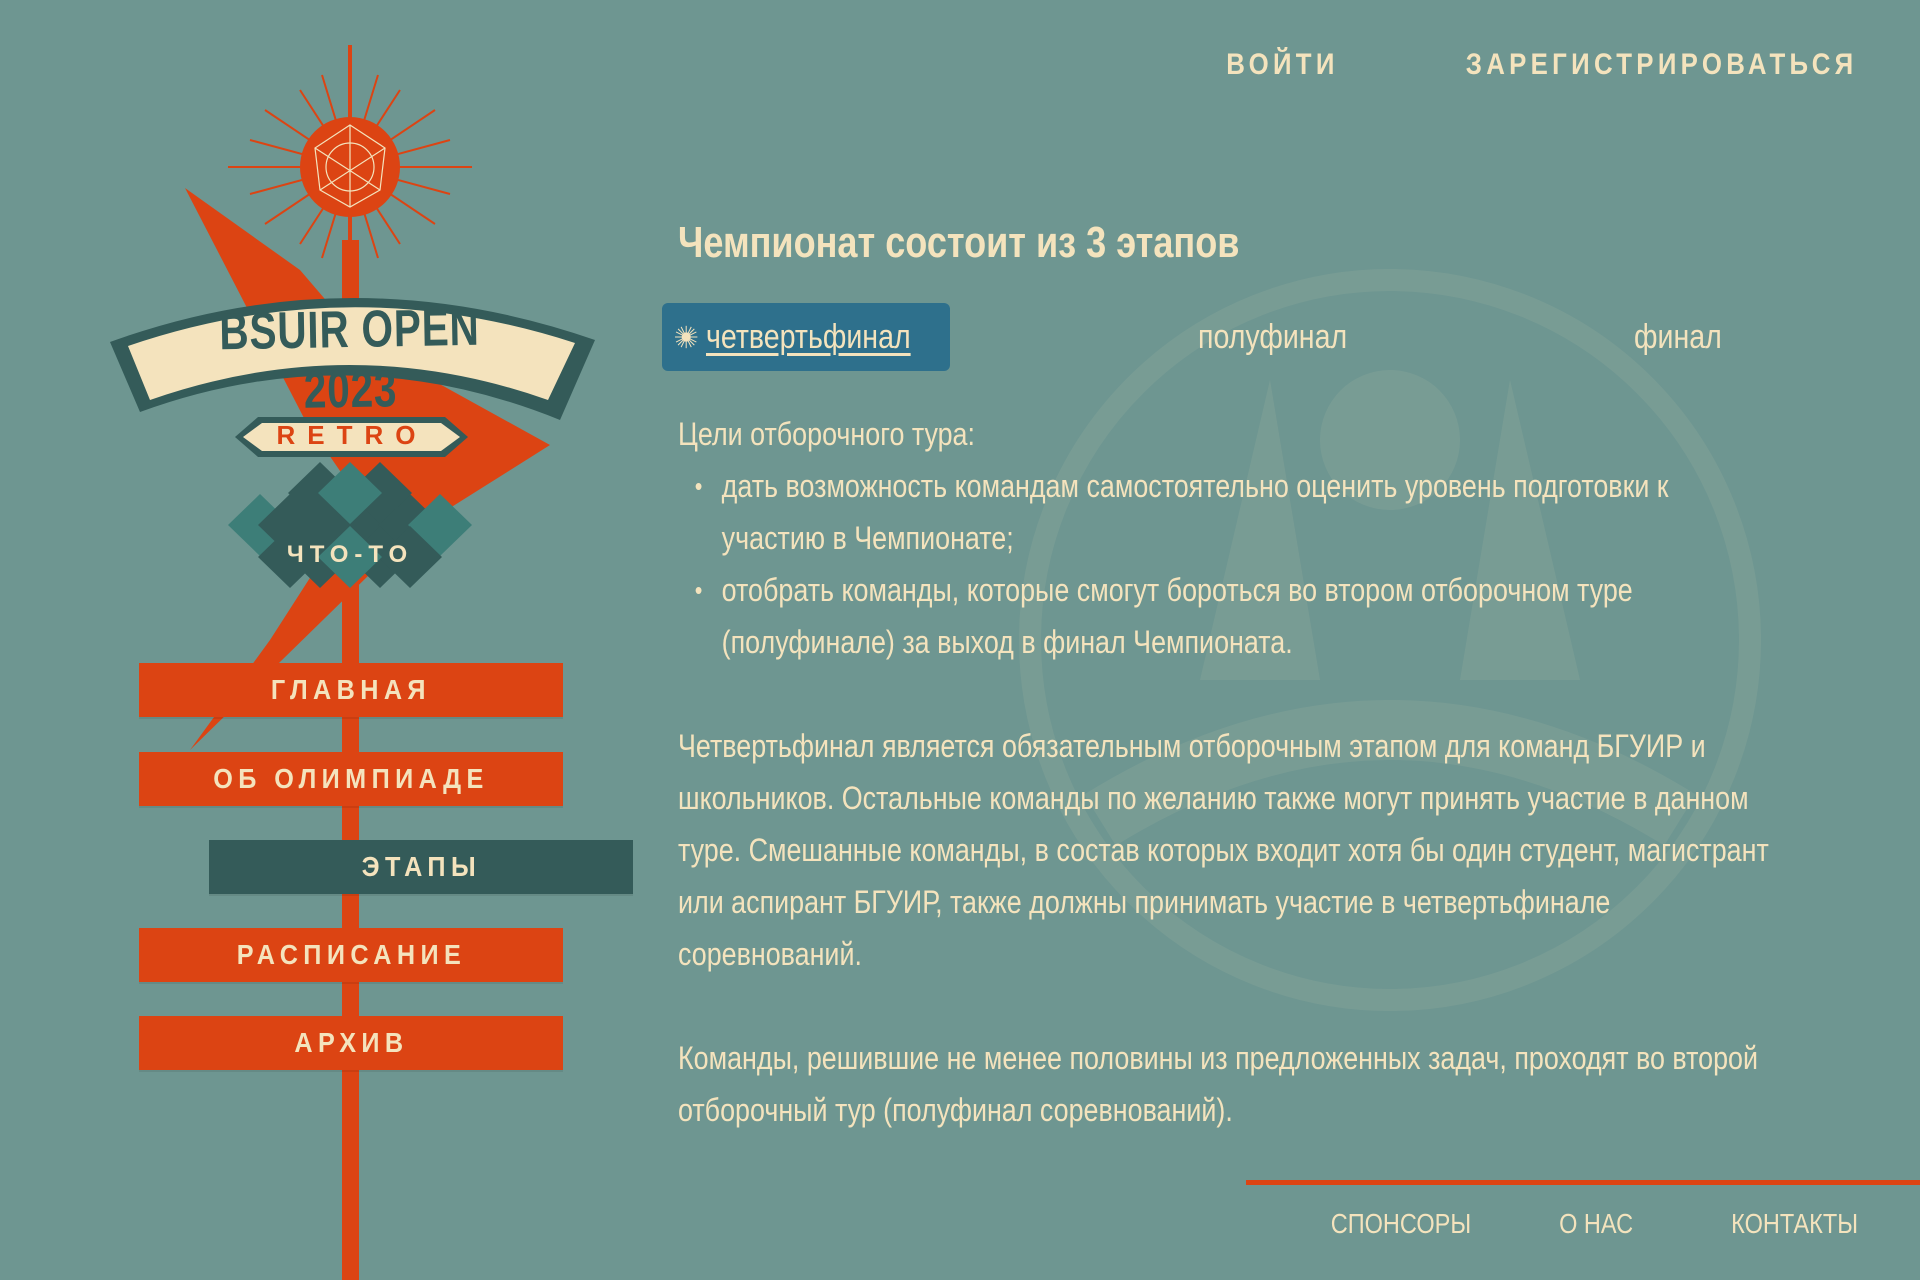 The width and height of the screenshot is (1920, 1280). What do you see at coordinates (1794, 1224) in the screenshot?
I see `footer-link-contacts: КОНТАКТЫ` at bounding box center [1794, 1224].